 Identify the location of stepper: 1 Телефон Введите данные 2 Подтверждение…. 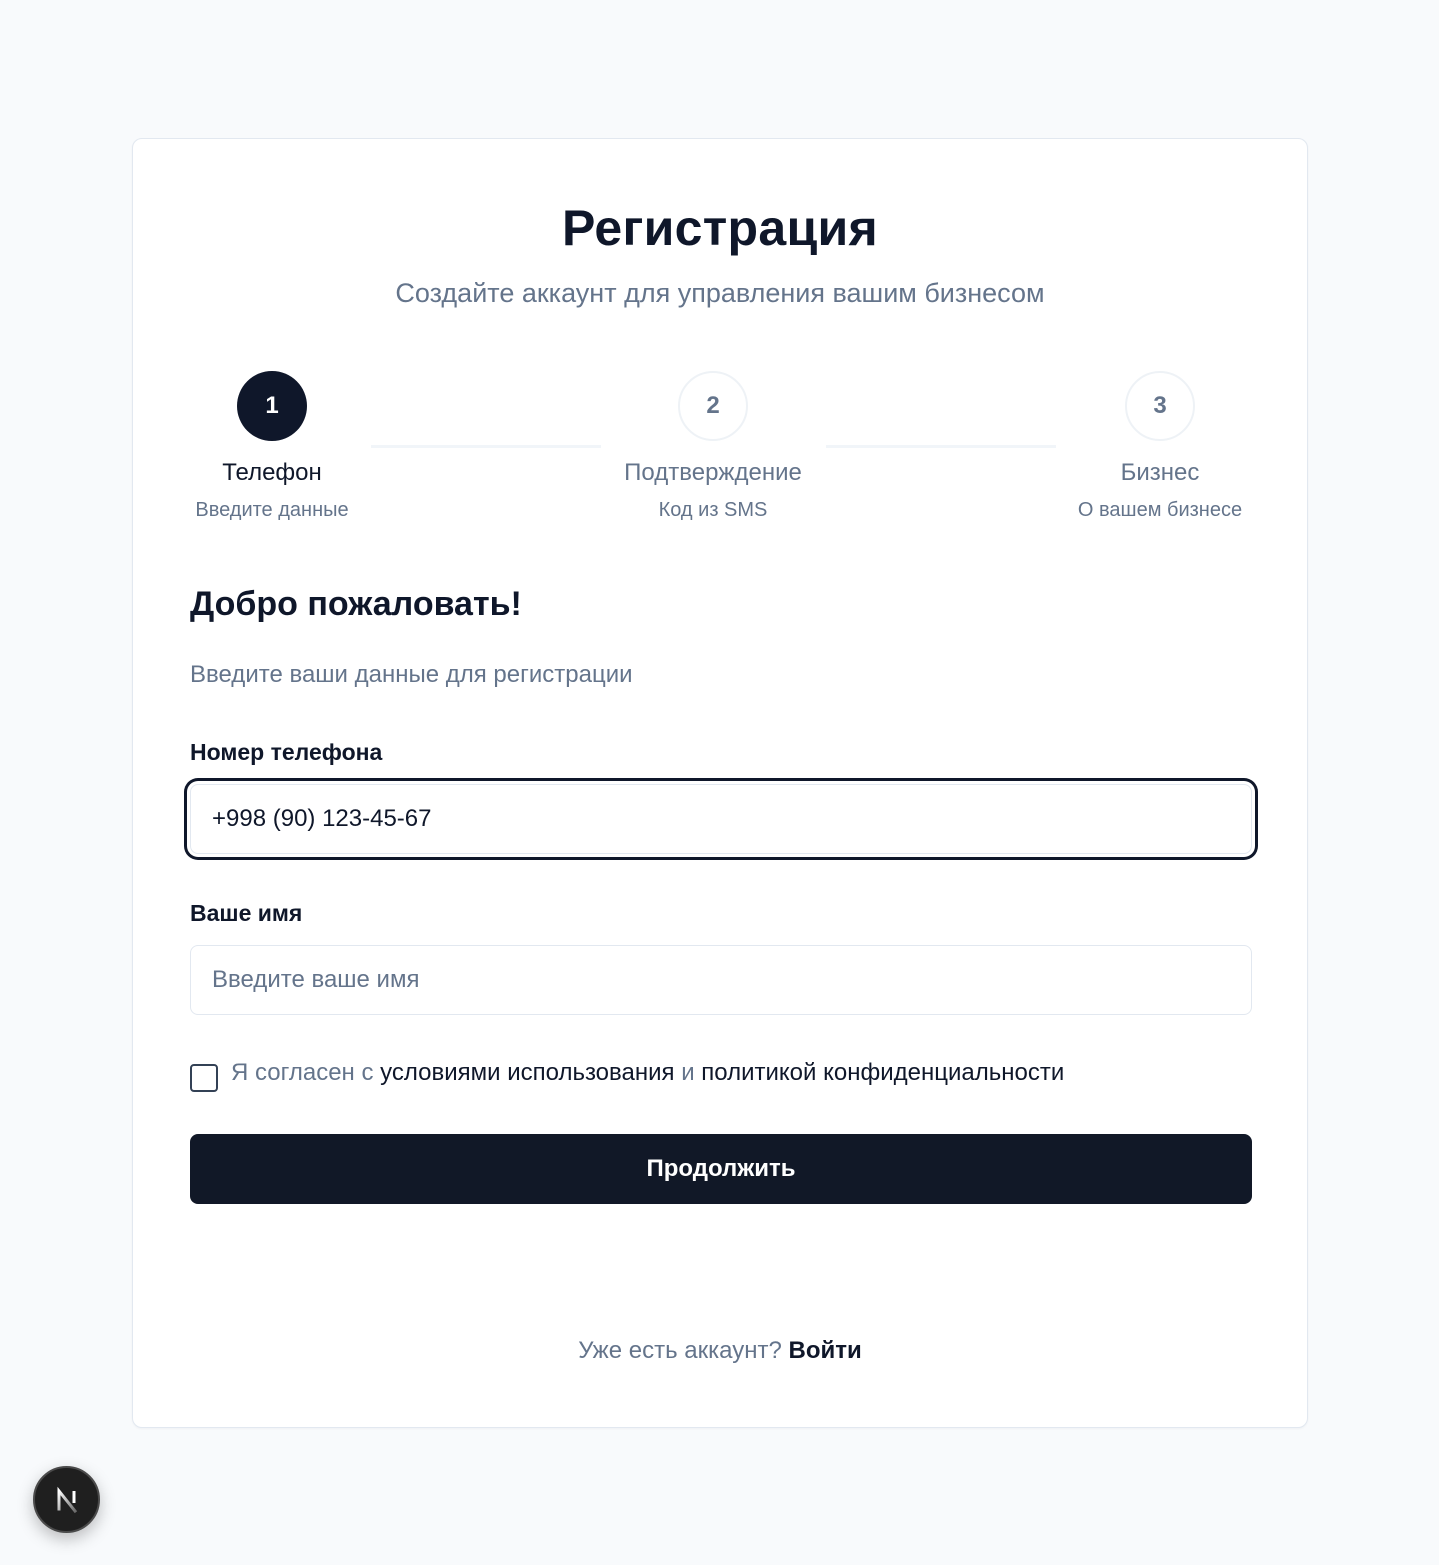
(720, 451).